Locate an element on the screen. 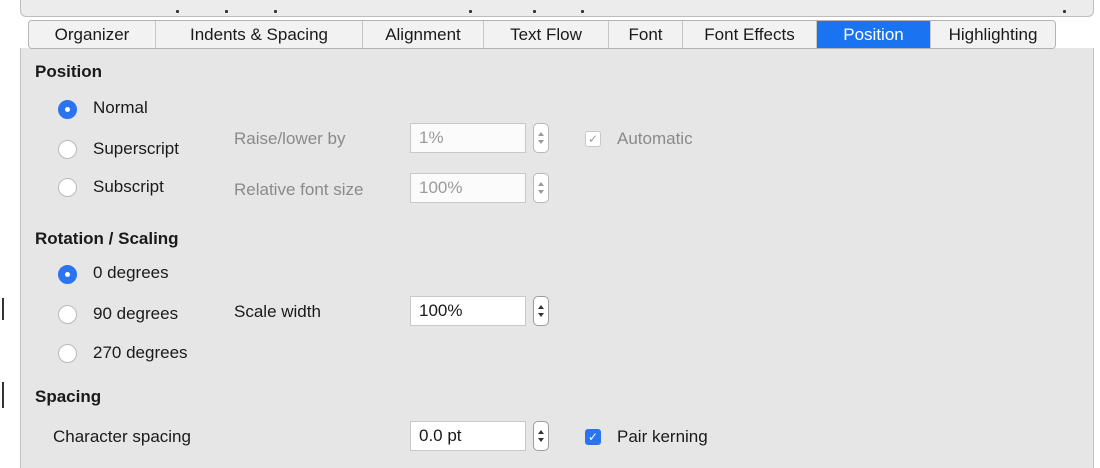 The height and width of the screenshot is (468, 1100). radio-superscript-label: Superscript is located at coordinates (136, 149).